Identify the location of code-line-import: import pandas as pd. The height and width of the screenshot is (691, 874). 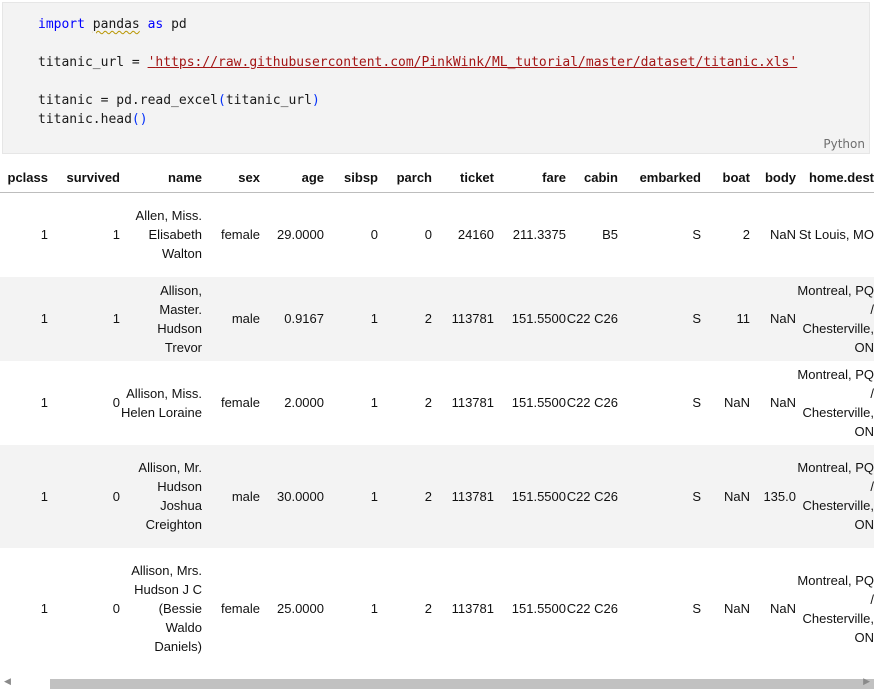
(417, 24).